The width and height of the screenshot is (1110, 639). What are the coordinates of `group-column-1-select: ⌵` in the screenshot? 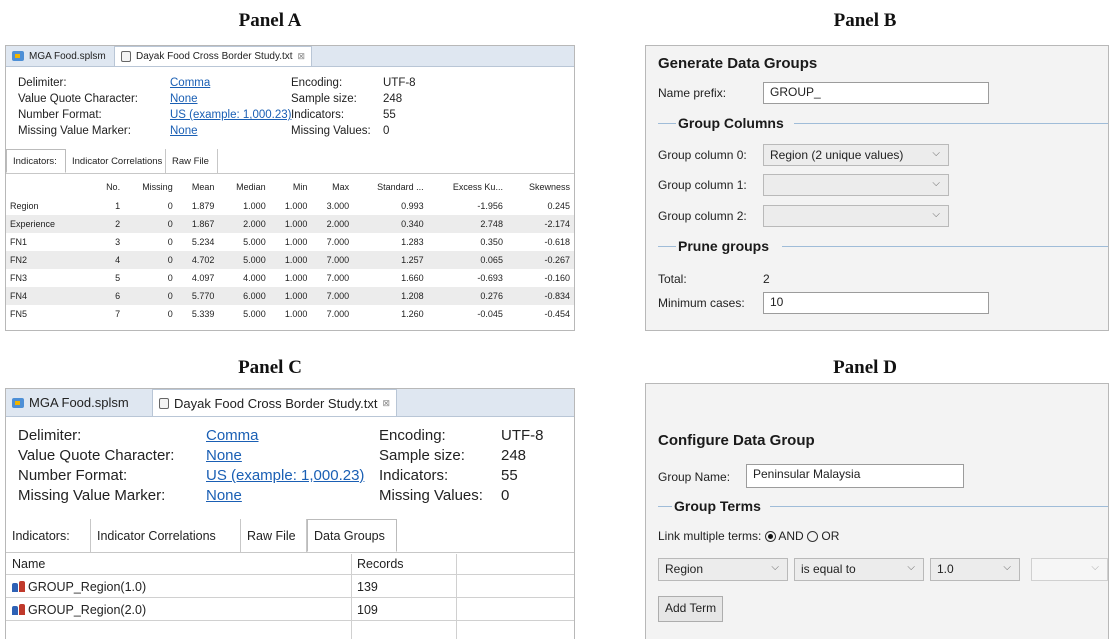 It's located at (856, 185).